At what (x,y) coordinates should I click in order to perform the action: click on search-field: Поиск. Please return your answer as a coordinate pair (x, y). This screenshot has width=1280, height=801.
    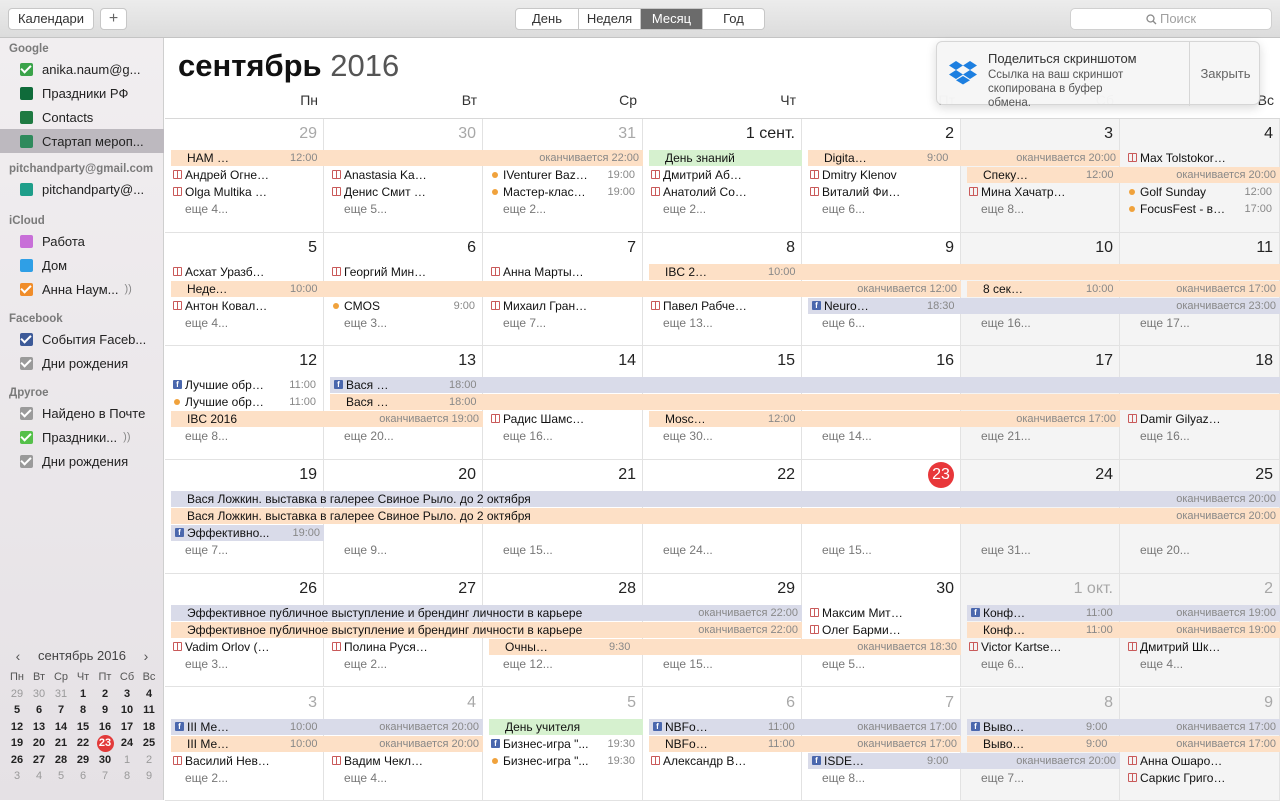
    Looking at the image, I should click on (1171, 19).